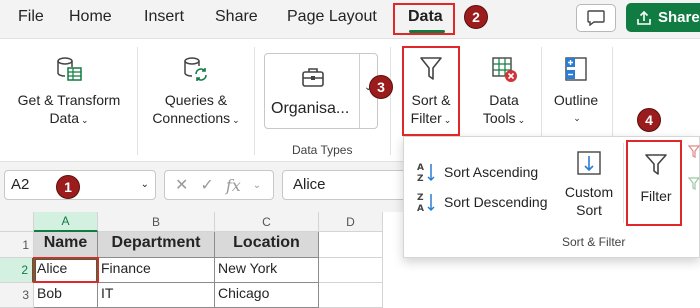  I want to click on queries-connections-button: Queries & Connections ⌄, so click(196, 91).